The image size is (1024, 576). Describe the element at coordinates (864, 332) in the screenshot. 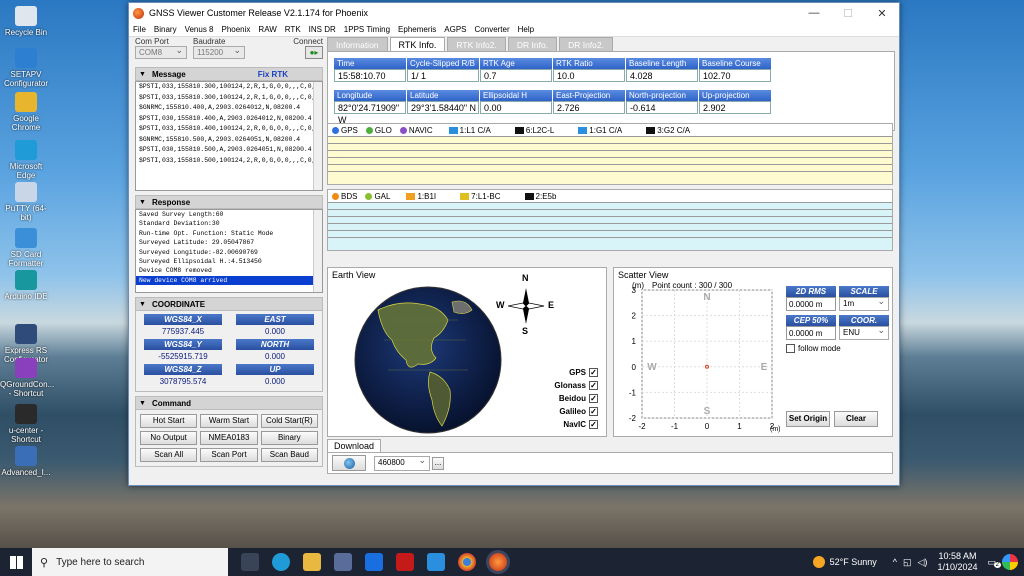

I see `coor-select: ENU` at that location.